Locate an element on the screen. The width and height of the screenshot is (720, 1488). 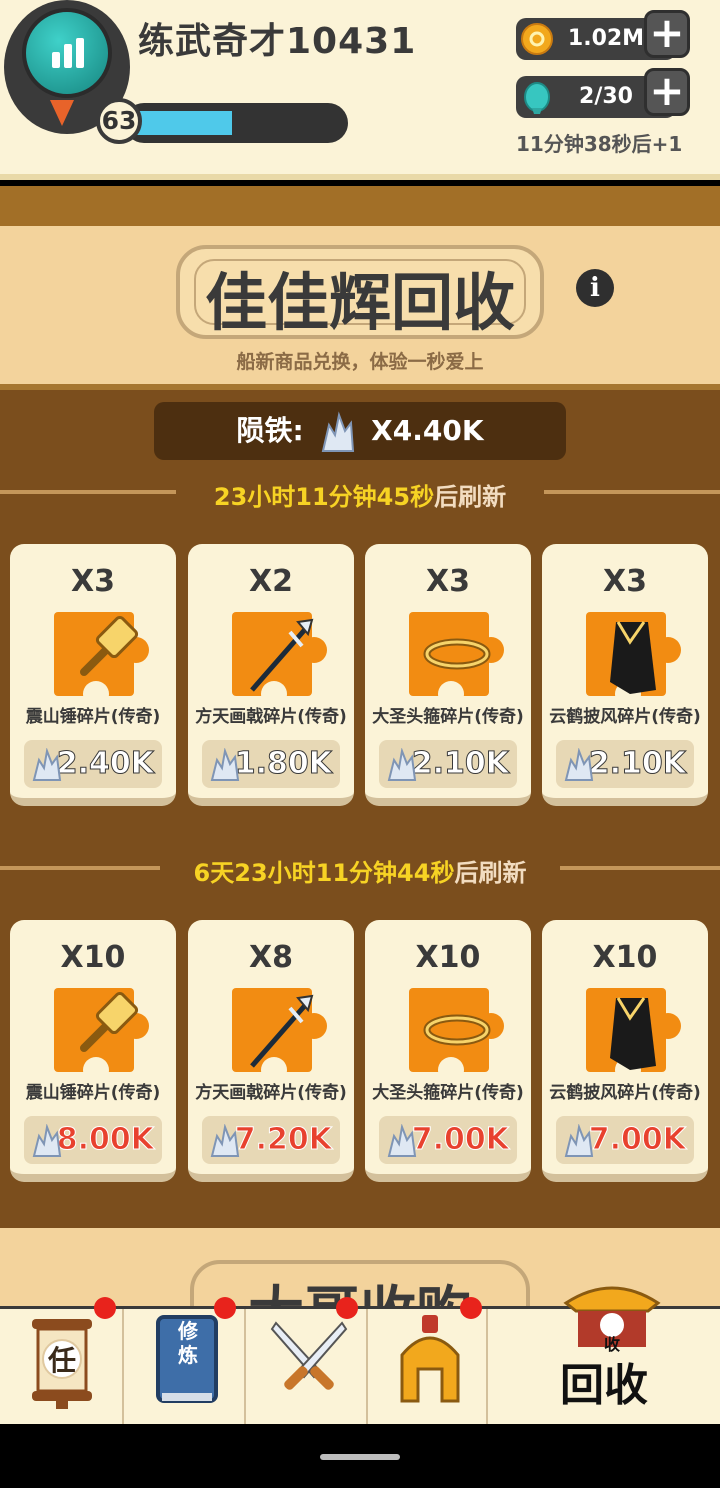
shop-item-card: X10 云鹤披风碎片(传奇) 7.00K is located at coordinates (625, 1051).